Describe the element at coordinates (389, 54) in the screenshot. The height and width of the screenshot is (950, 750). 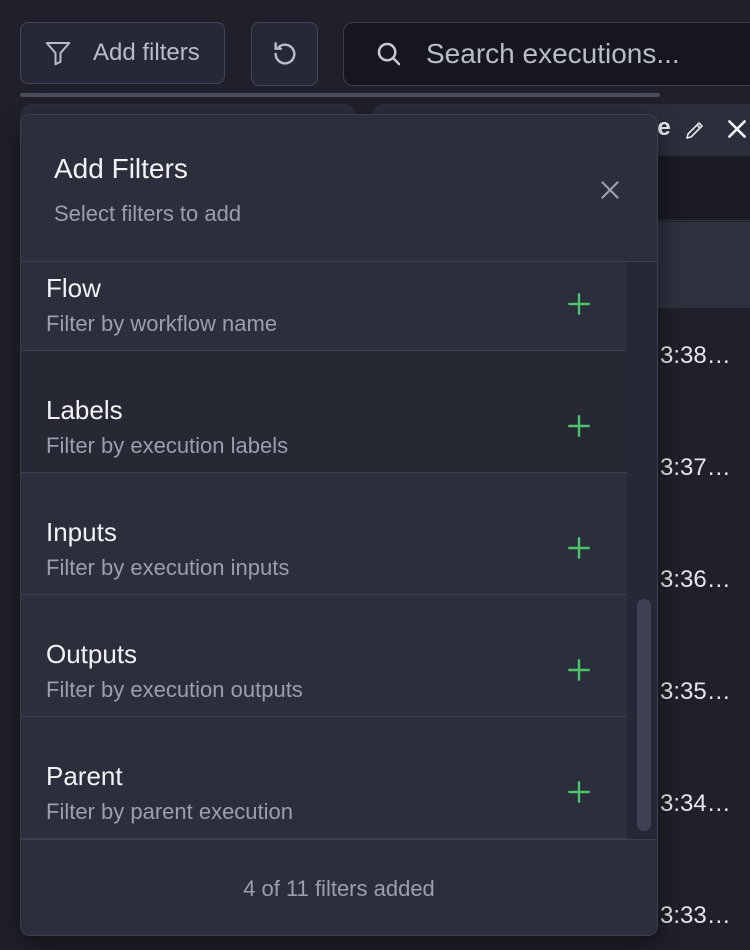
I see `search-icon` at that location.